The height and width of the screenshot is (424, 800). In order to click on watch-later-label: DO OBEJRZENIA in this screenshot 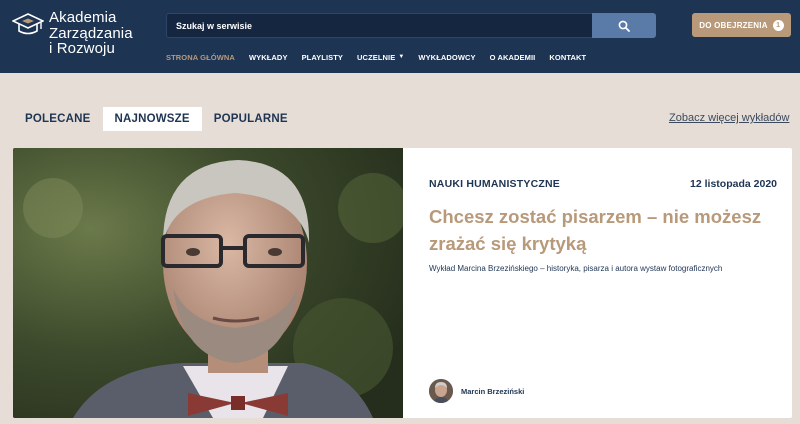, I will do `click(733, 25)`.